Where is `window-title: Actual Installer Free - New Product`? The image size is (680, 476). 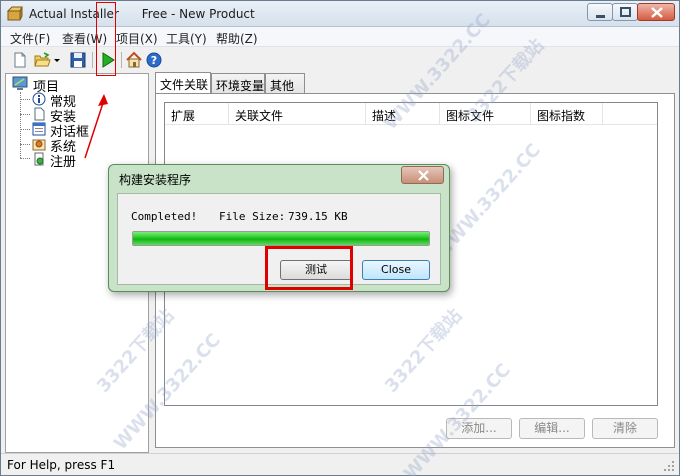 window-title: Actual Installer Free - New Product is located at coordinates (142, 14).